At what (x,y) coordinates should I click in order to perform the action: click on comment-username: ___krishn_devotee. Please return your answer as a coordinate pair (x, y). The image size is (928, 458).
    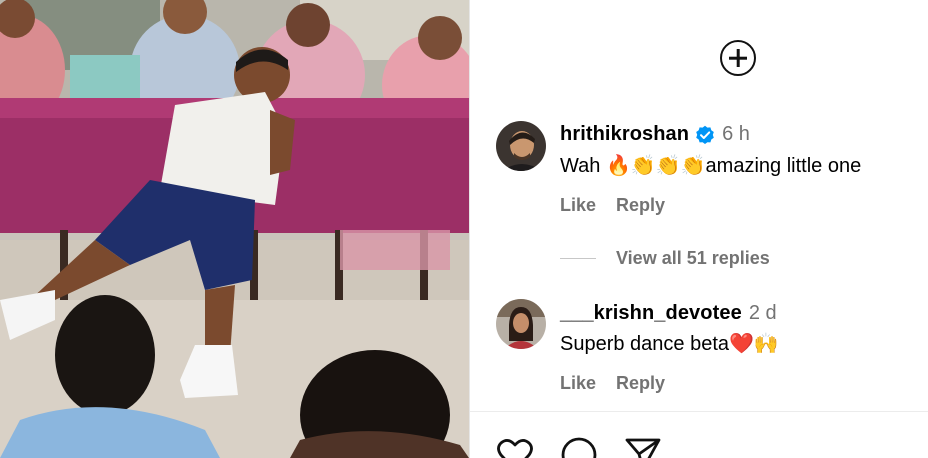
    Looking at the image, I should click on (651, 313).